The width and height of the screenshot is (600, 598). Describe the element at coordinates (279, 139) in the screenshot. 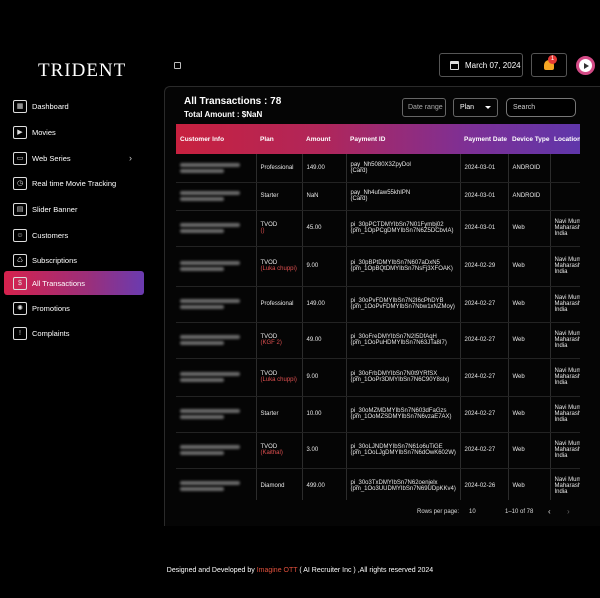

I see `column-header: Plan` at that location.